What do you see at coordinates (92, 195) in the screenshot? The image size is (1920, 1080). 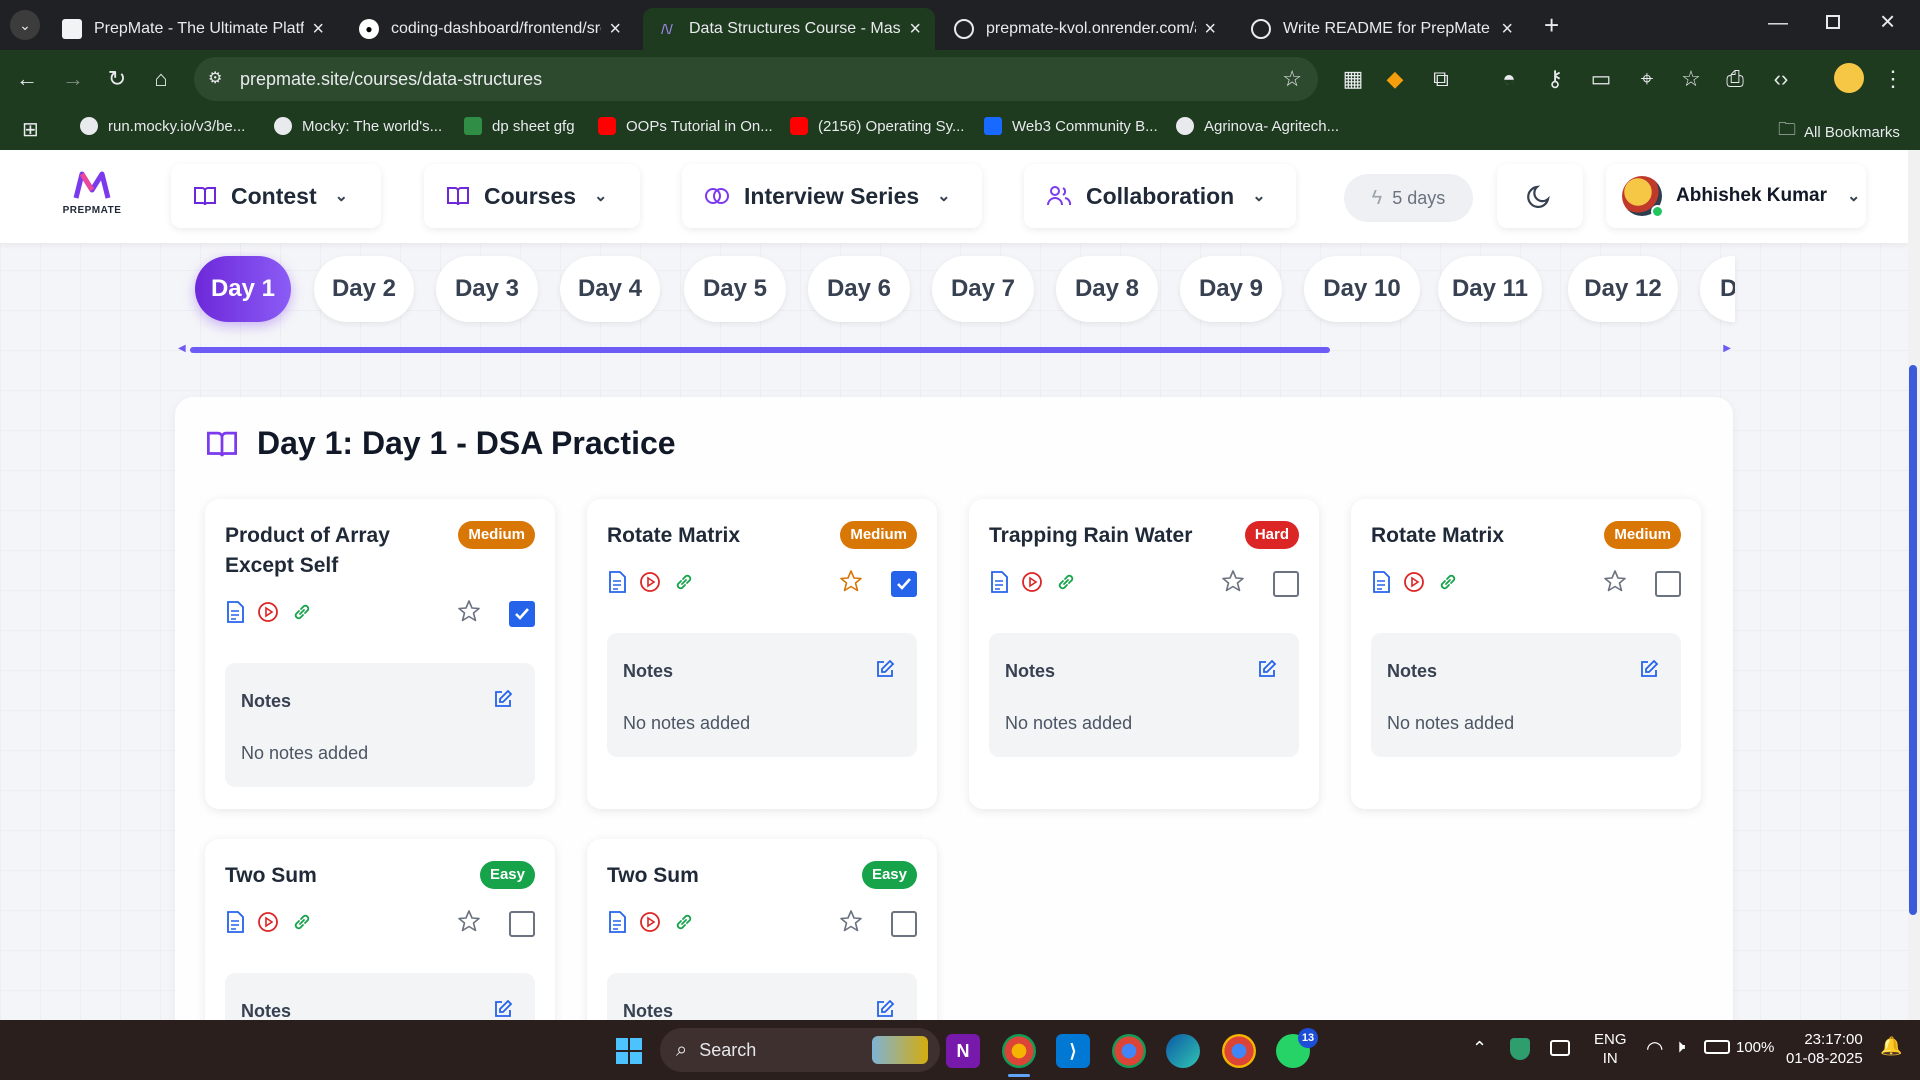 I see `prepmate-logo: PREPMATE` at bounding box center [92, 195].